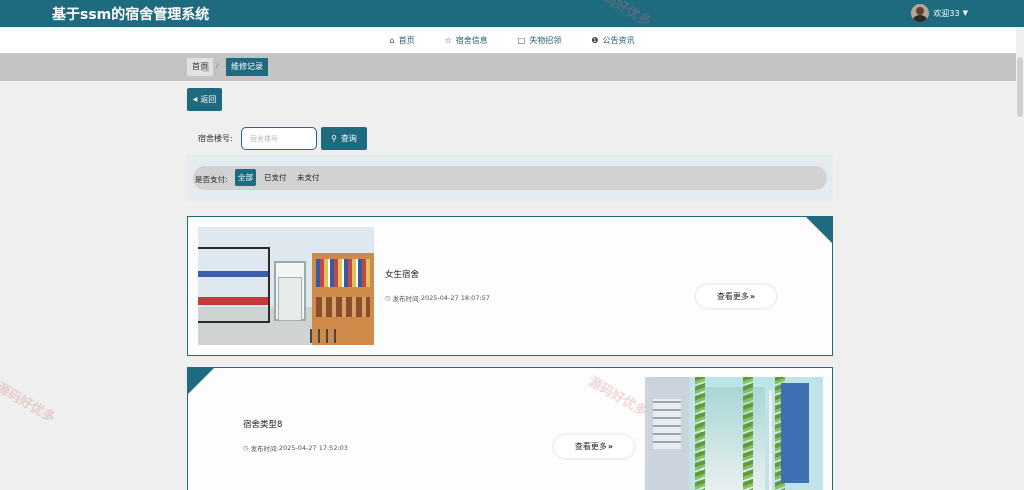 This screenshot has height=490, width=1024. I want to click on nav-item-lost-found: □ 失物招领, so click(540, 40).